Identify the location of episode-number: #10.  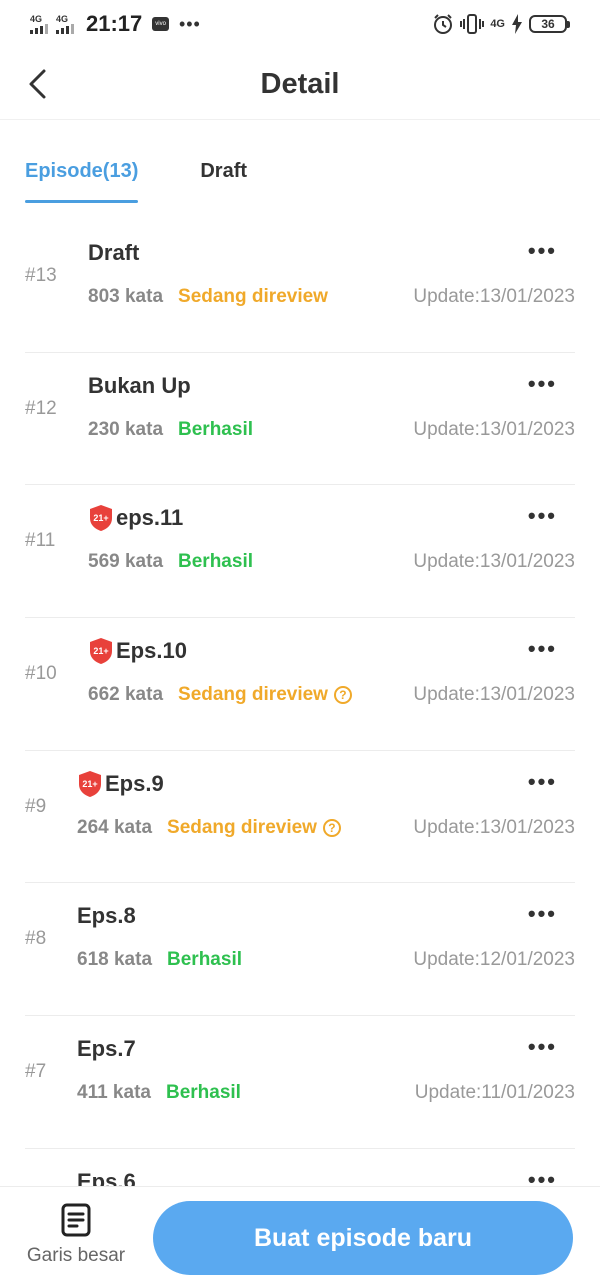
(41, 674).